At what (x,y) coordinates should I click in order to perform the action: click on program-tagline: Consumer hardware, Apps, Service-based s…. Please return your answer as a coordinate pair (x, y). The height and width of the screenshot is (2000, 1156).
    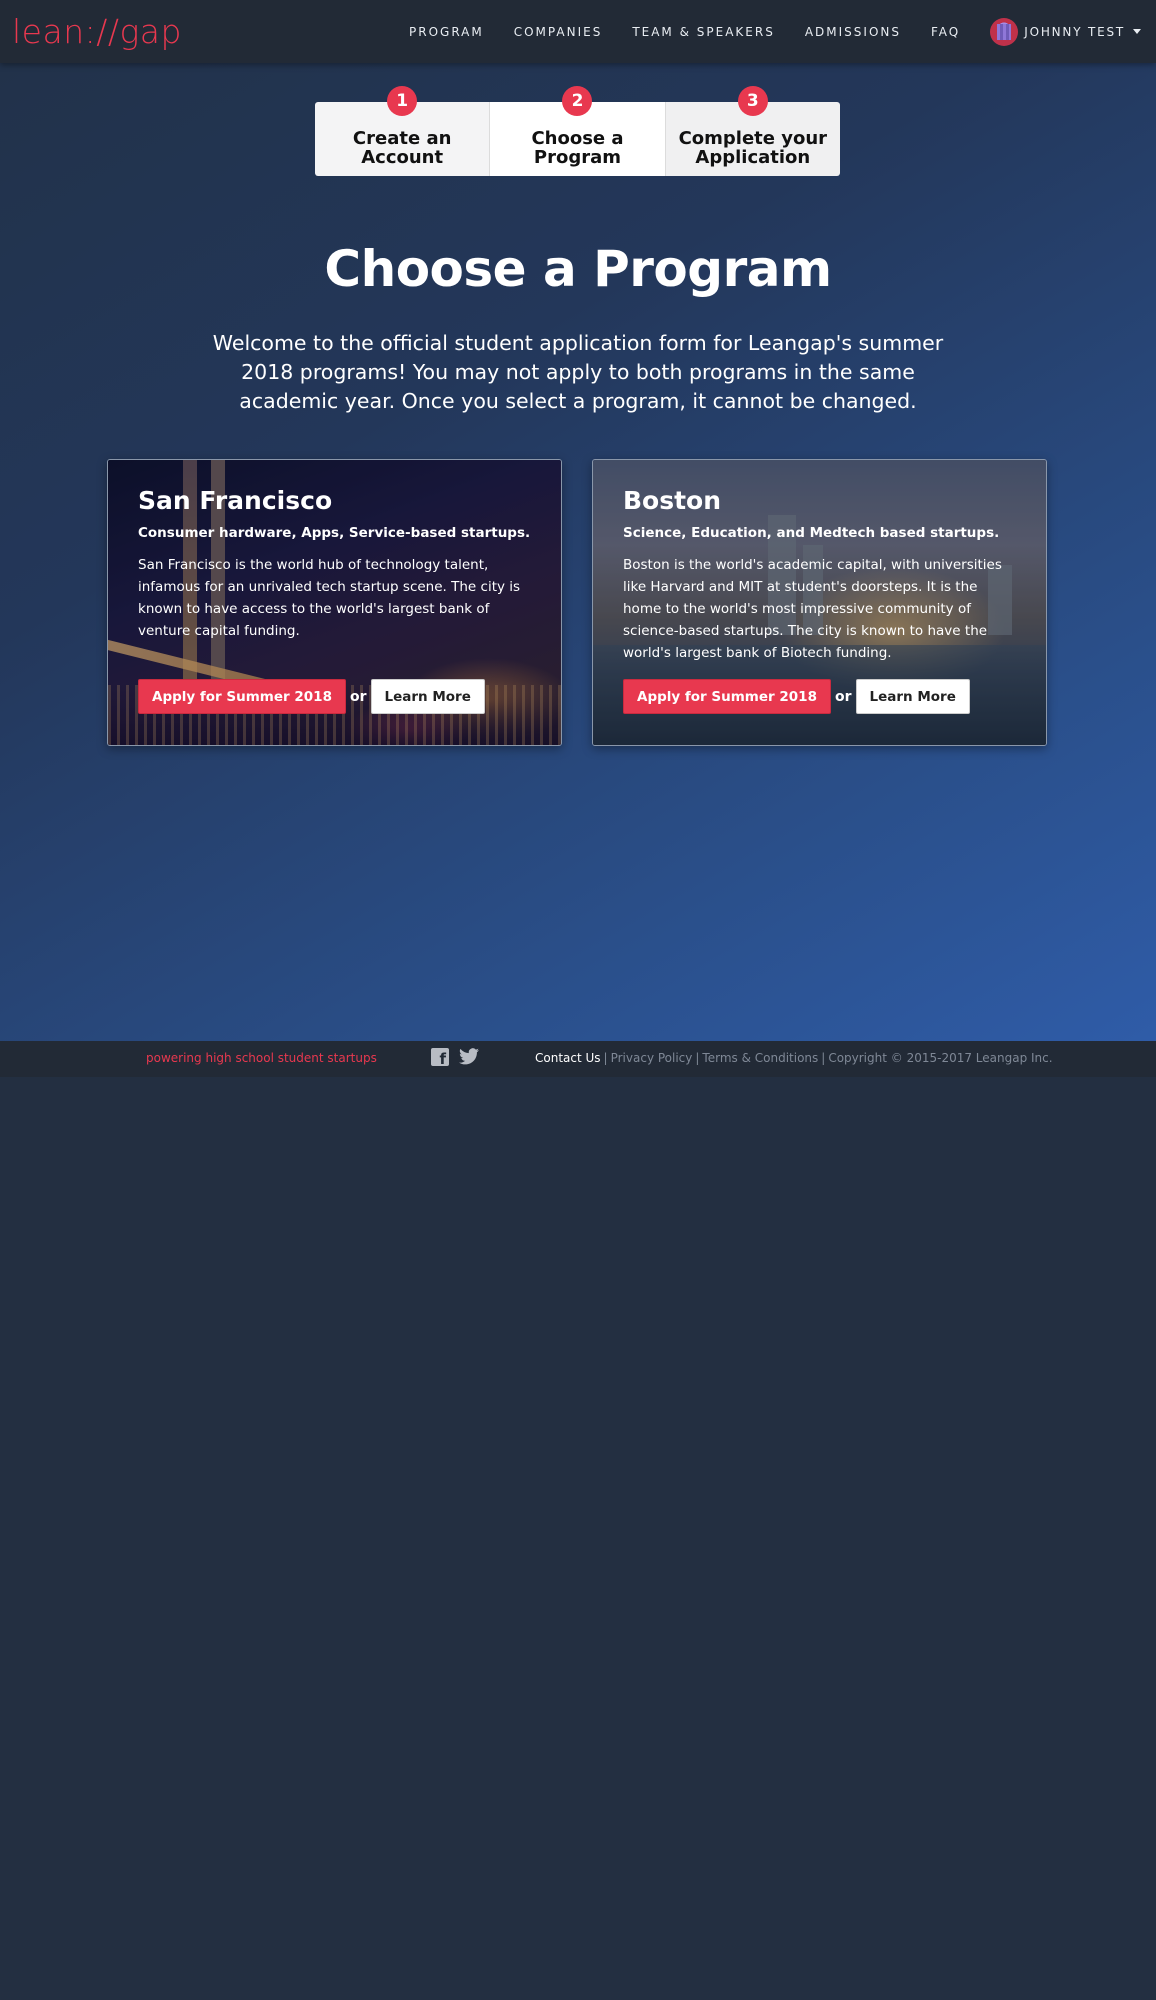
    Looking at the image, I should click on (334, 533).